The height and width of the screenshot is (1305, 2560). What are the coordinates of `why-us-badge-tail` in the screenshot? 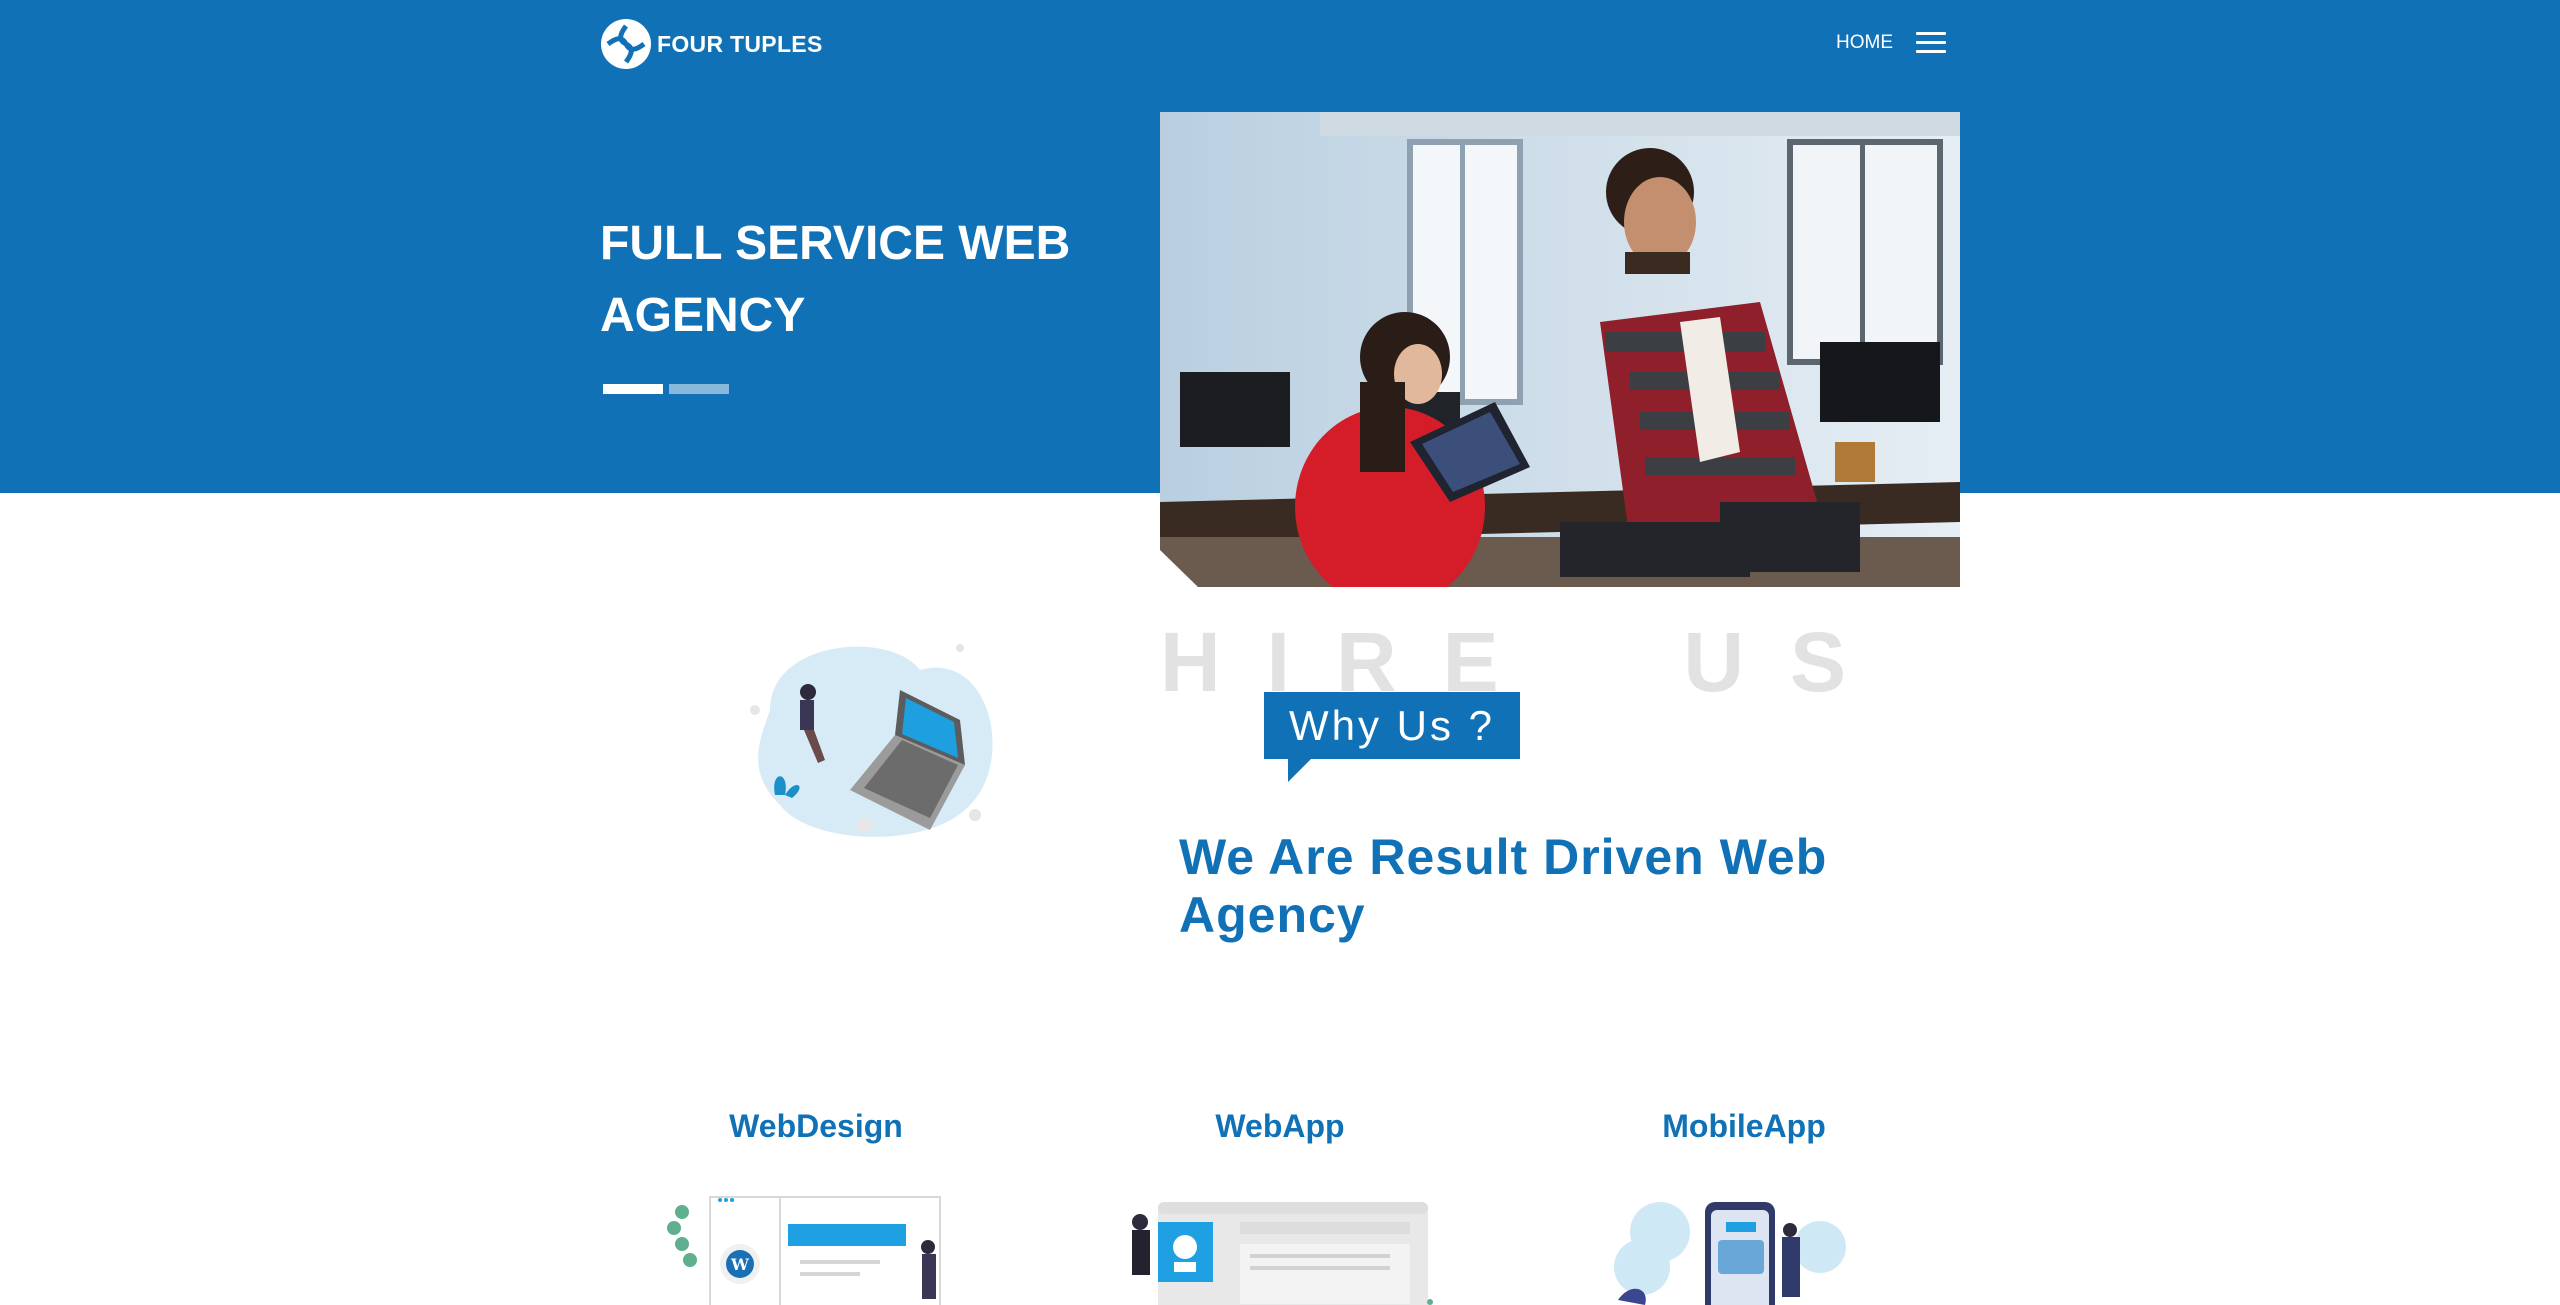 It's located at (1300, 770).